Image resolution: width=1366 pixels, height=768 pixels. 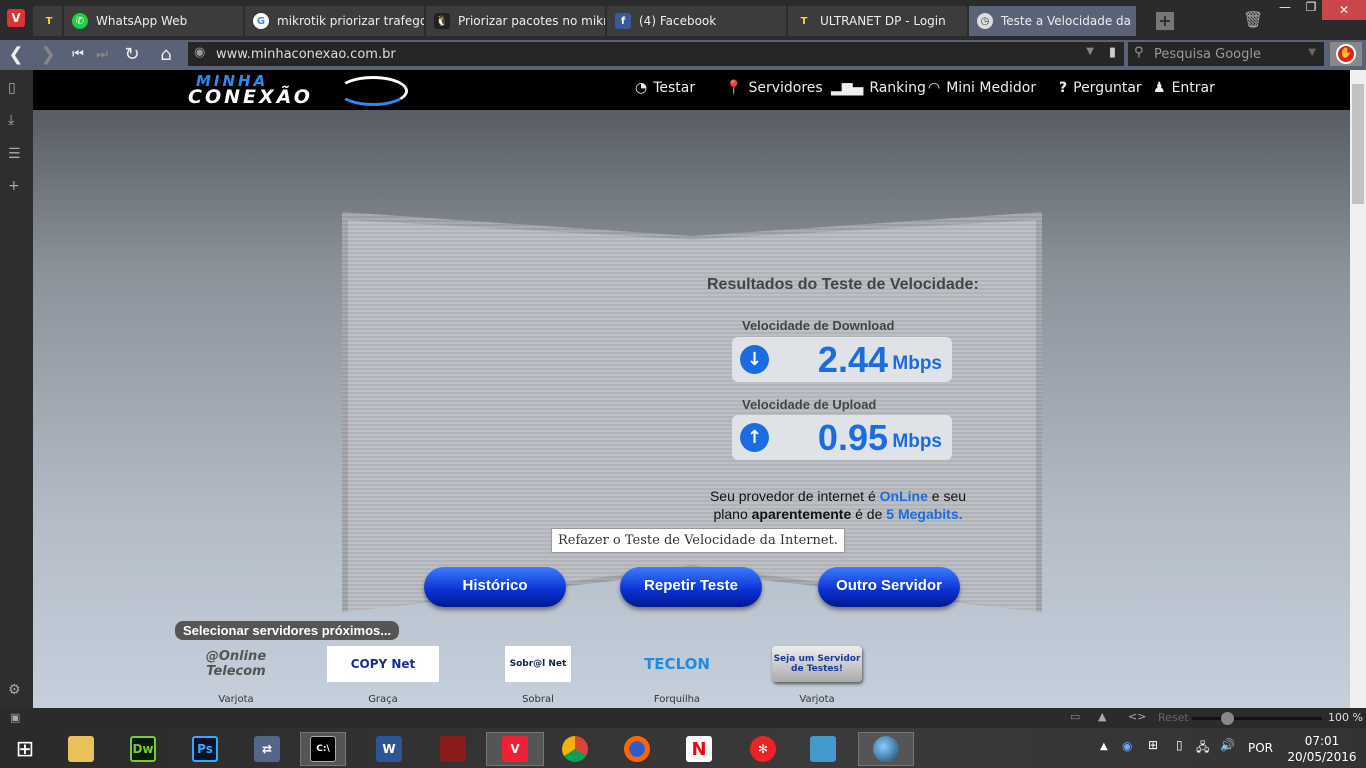 I want to click on provider-name: OnLine, so click(x=903, y=496).